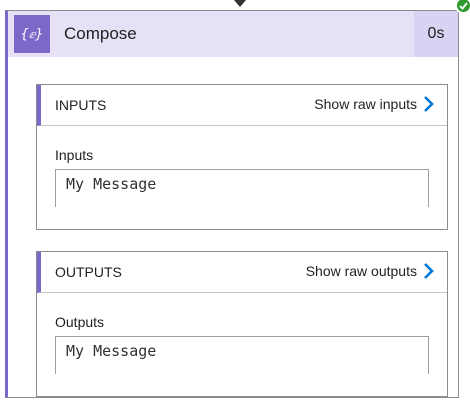 This screenshot has height=400, width=470. What do you see at coordinates (233, 34) in the screenshot?
I see `action-header: {ⅇ} Compose 0s` at bounding box center [233, 34].